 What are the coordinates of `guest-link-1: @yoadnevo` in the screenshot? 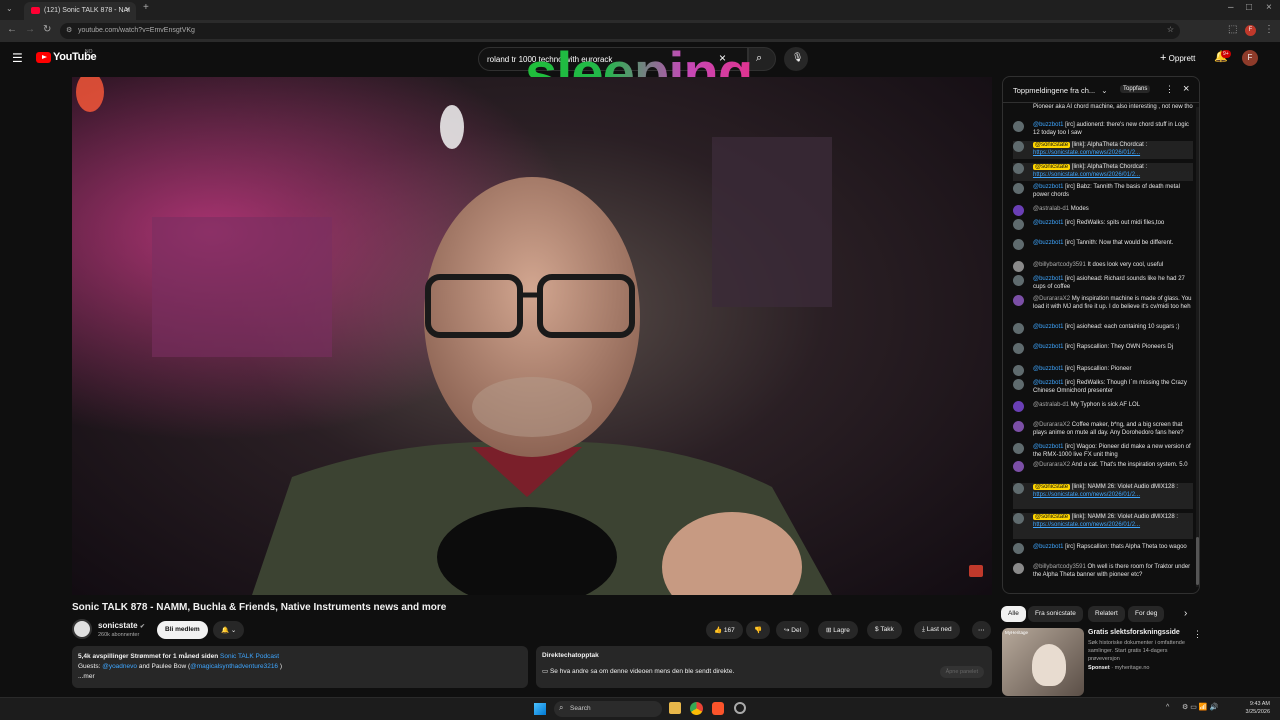 It's located at (119, 666).